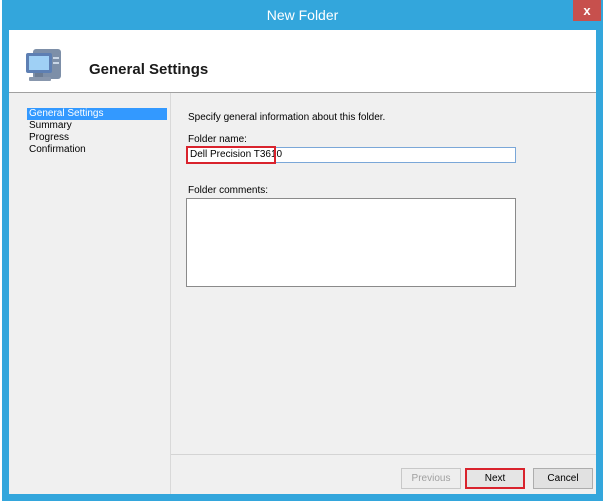 The image size is (605, 503). Describe the element at coordinates (563, 478) in the screenshot. I see `cancel-button: Cancel` at that location.